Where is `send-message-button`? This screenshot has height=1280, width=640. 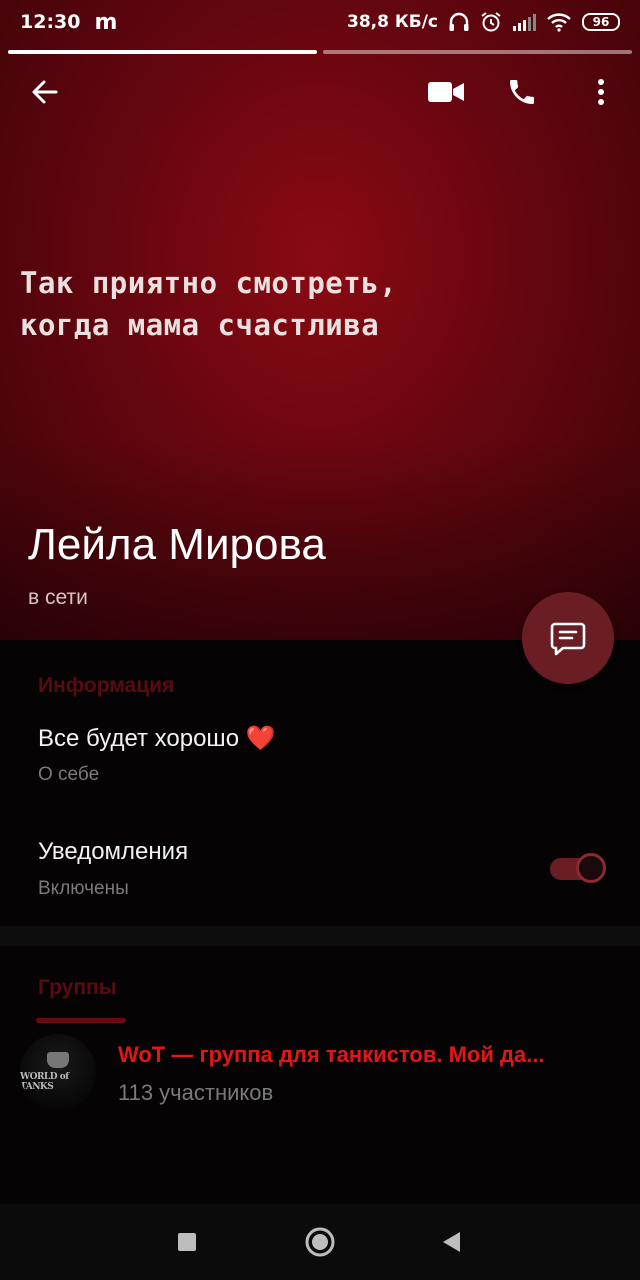 send-message-button is located at coordinates (568, 638).